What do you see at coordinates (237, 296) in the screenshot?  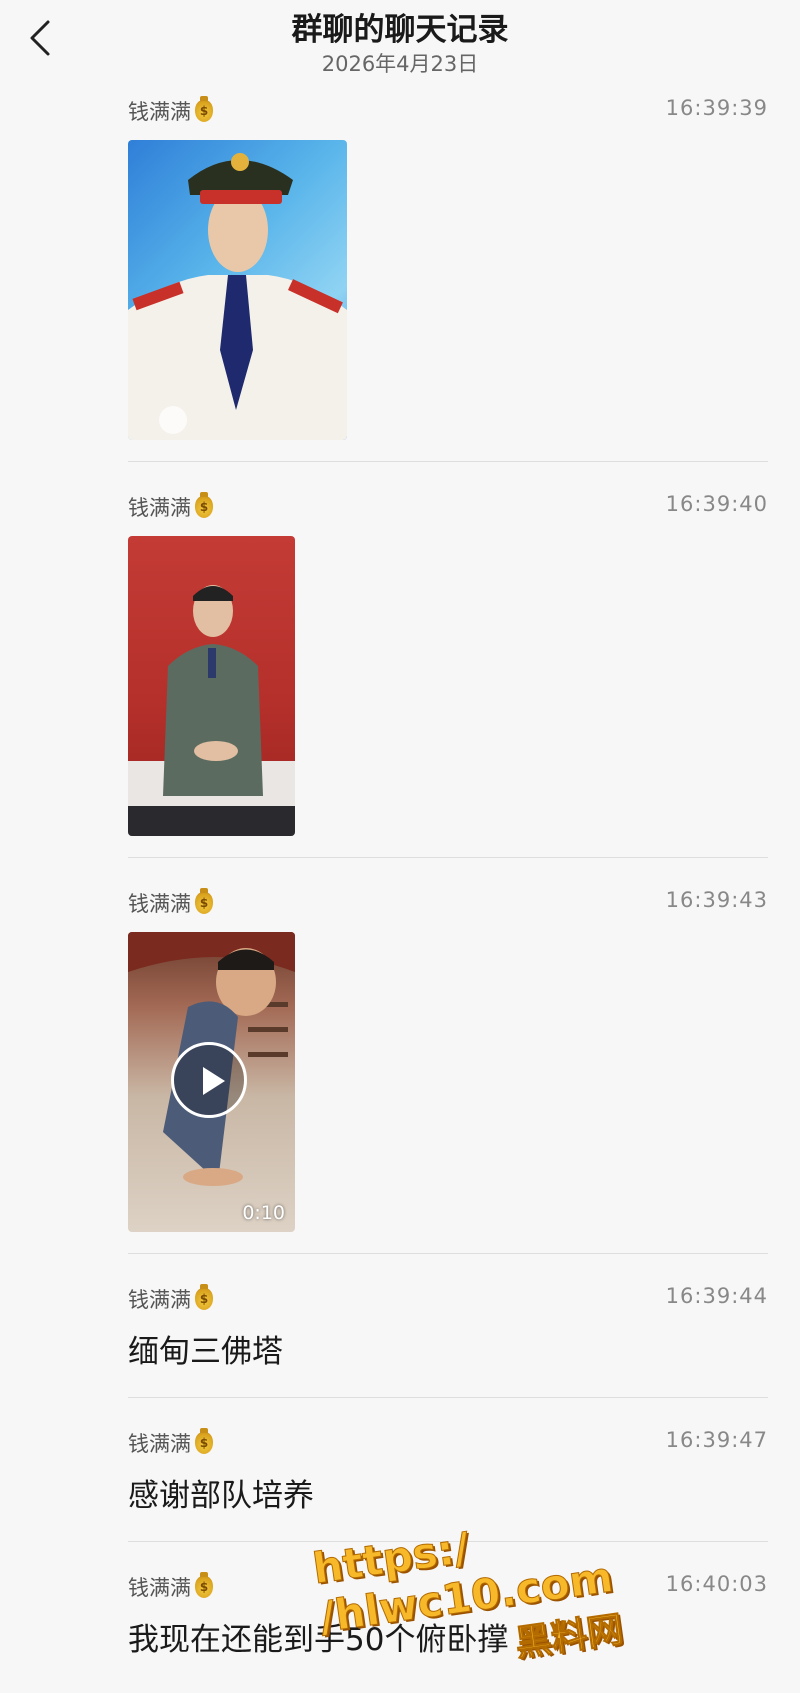 I see `photo-soldier-portrait` at bounding box center [237, 296].